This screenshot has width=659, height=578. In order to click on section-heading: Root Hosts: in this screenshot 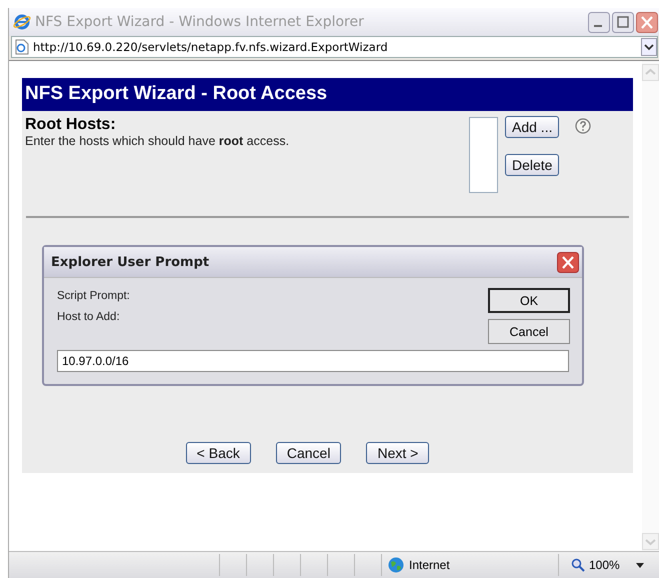, I will do `click(71, 125)`.